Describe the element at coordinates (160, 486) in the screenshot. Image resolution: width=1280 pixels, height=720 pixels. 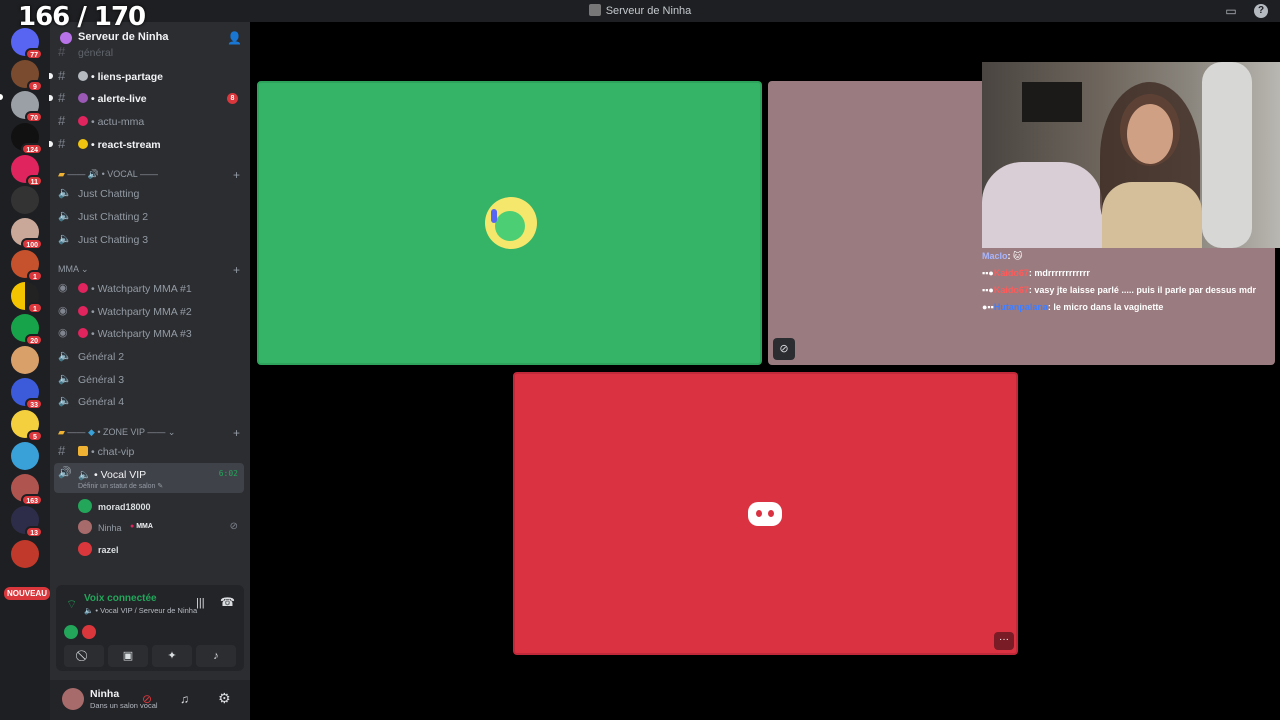
I see `pencil-icon: ✎` at that location.